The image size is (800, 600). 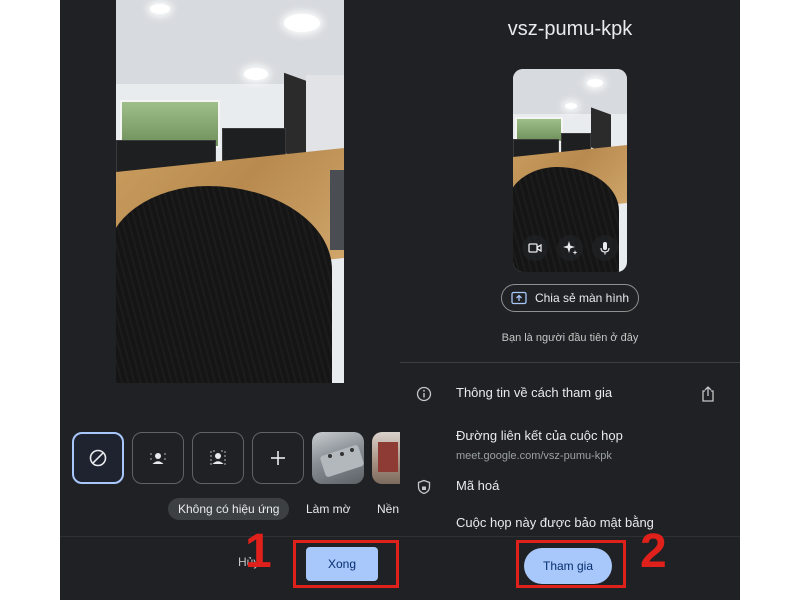 What do you see at coordinates (534, 392) in the screenshot?
I see `joining-info-title: Thông tin về cách tham gia` at bounding box center [534, 392].